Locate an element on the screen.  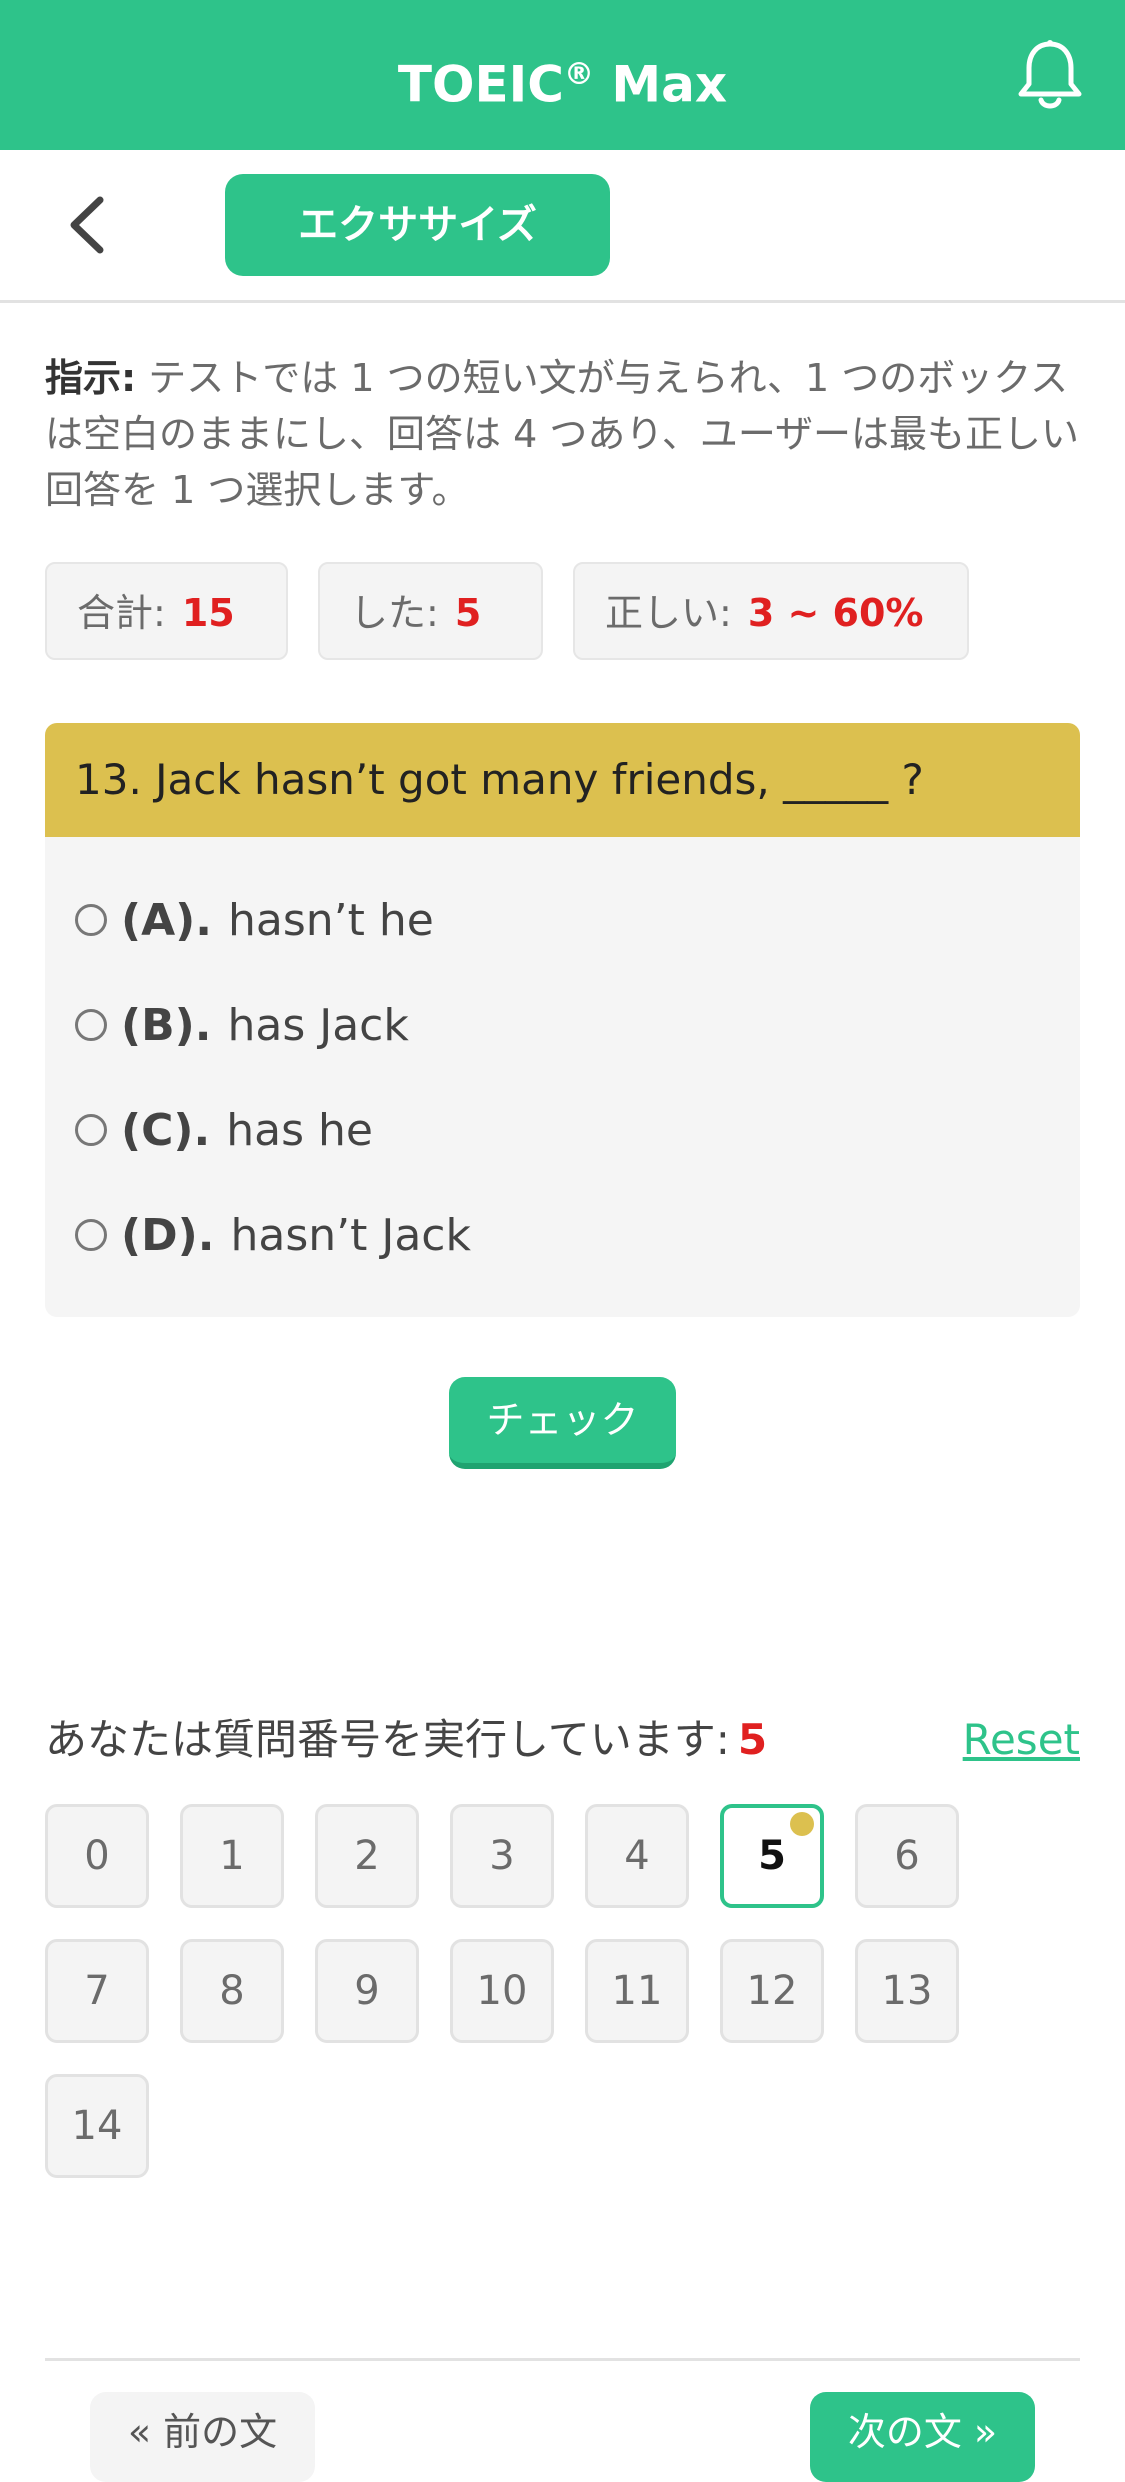
option-key: (D). is located at coordinates (168, 1235).